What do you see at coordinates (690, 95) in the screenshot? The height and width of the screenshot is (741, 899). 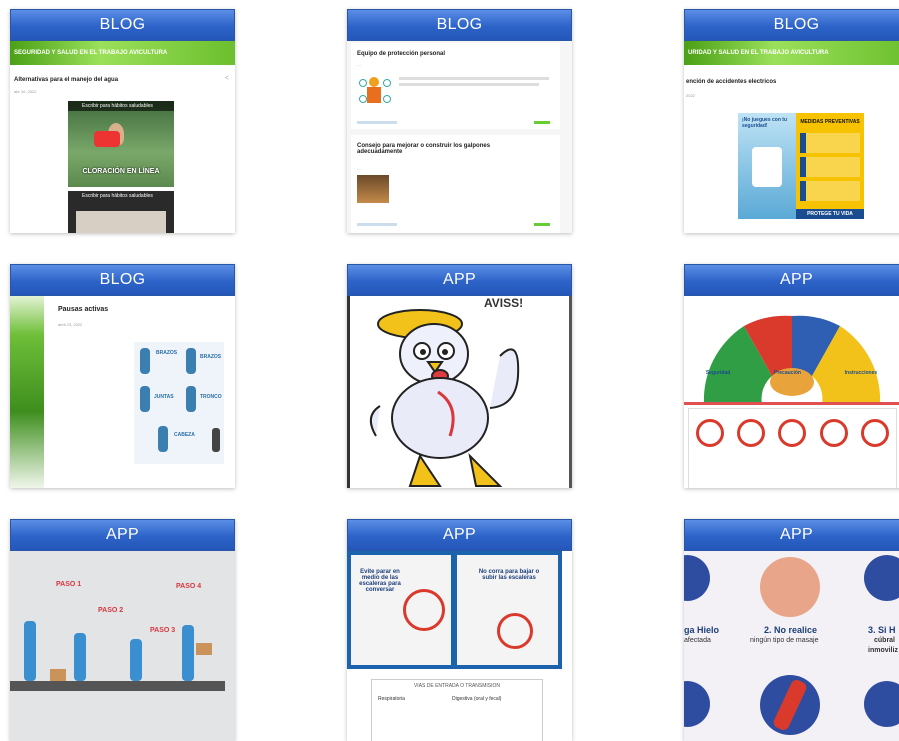 I see `post-date: 2022` at bounding box center [690, 95].